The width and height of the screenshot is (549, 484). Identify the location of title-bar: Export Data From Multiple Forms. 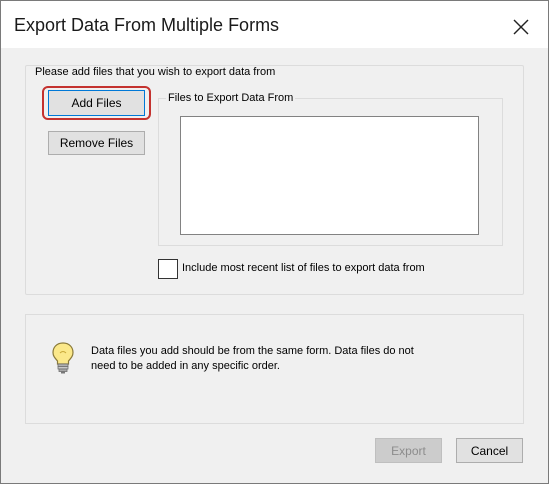
(274, 24).